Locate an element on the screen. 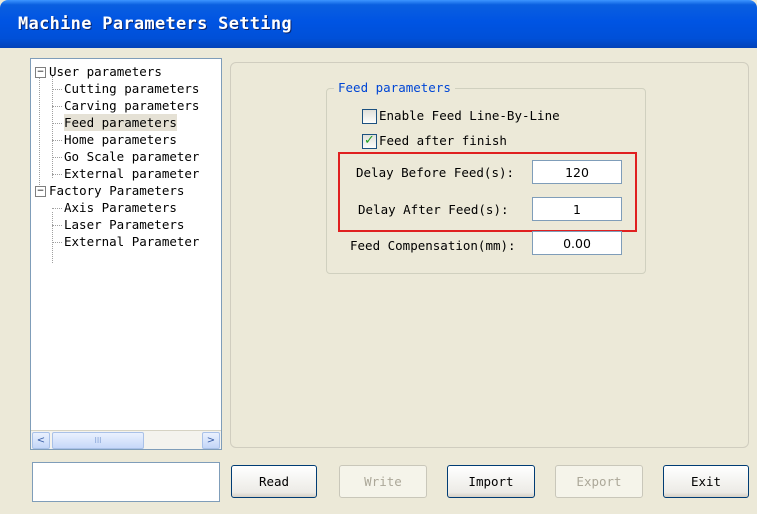 Image resolution: width=757 pixels, height=514 pixels. checkmark-icon: ✓ is located at coordinates (369, 140).